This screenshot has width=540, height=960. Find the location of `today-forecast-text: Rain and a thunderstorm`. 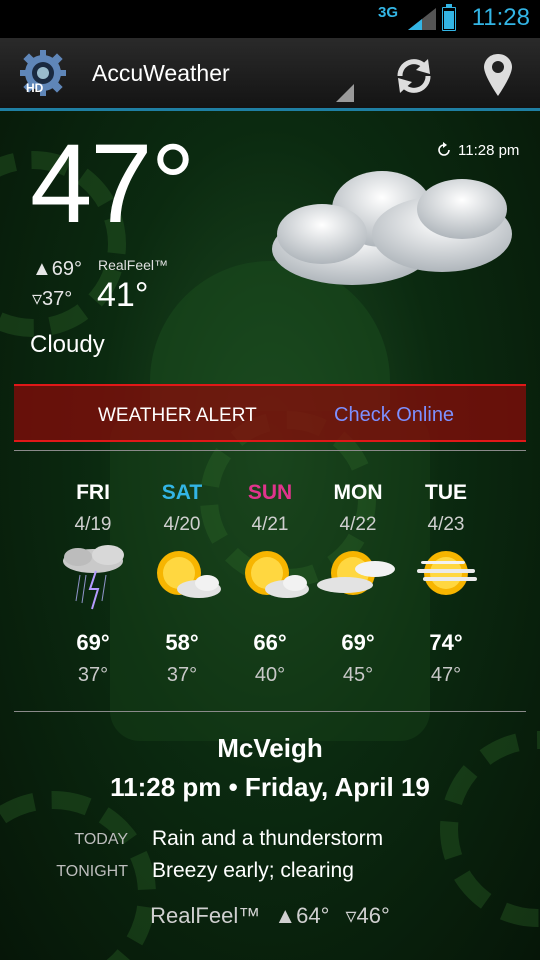

today-forecast-text: Rain and a thunderstorm is located at coordinates (268, 838).